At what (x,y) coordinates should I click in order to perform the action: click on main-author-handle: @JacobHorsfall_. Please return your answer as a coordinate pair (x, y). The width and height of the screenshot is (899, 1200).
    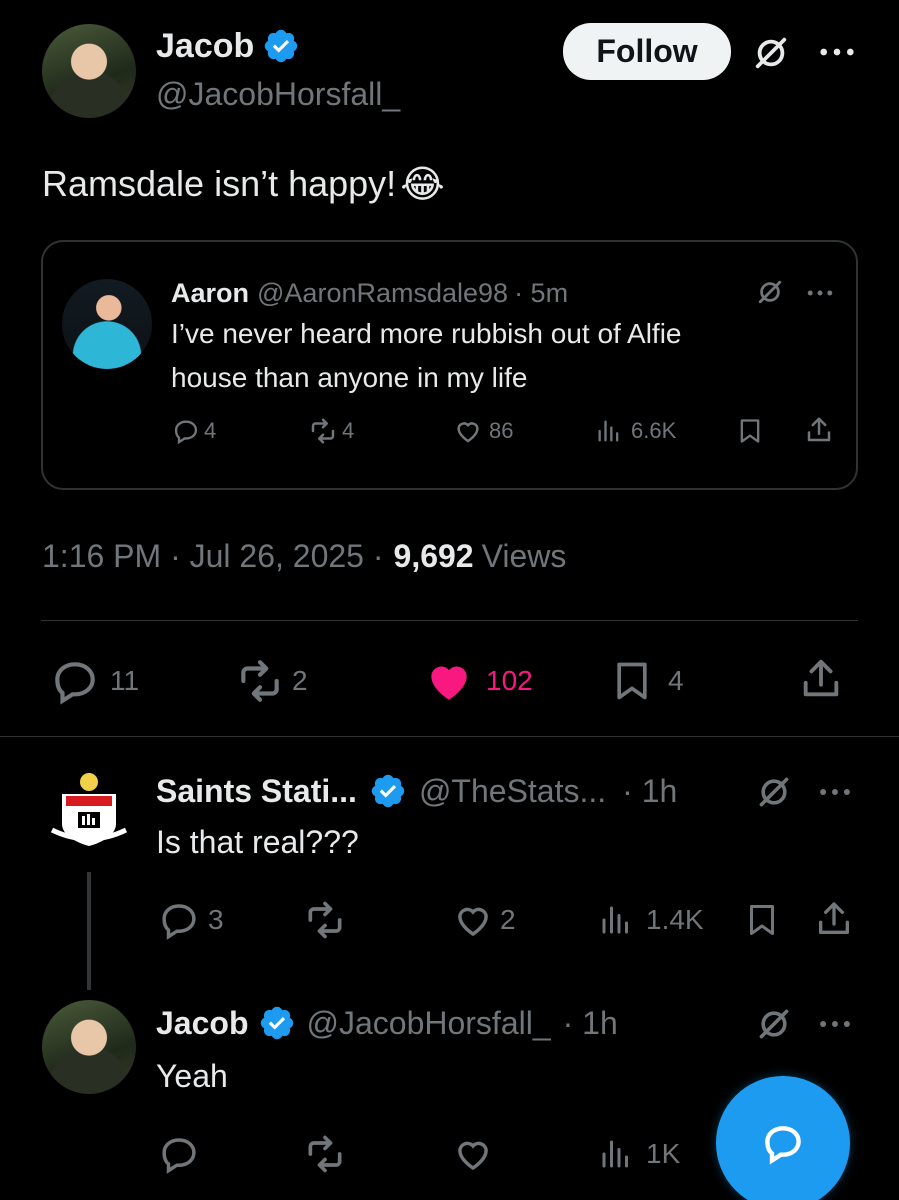
    Looking at the image, I should click on (278, 94).